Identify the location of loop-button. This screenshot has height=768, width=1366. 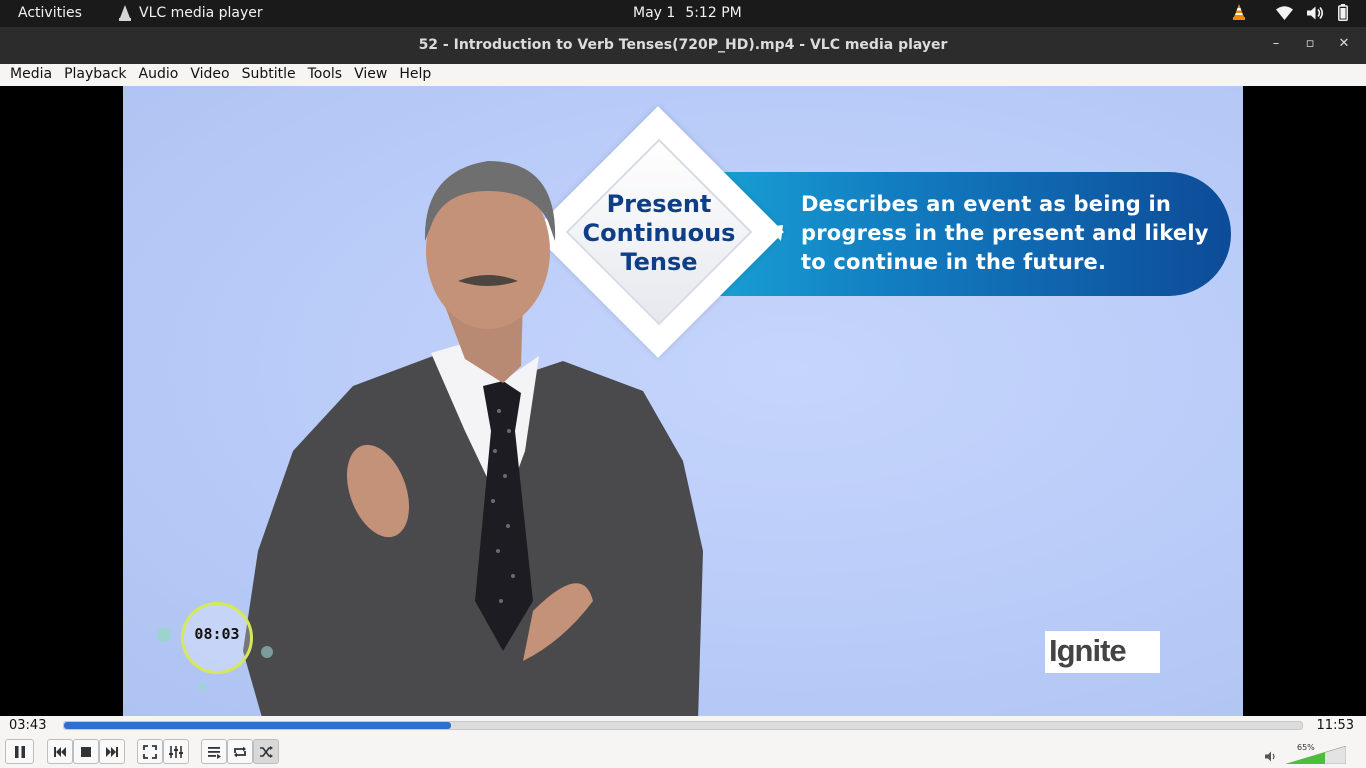
(240, 751).